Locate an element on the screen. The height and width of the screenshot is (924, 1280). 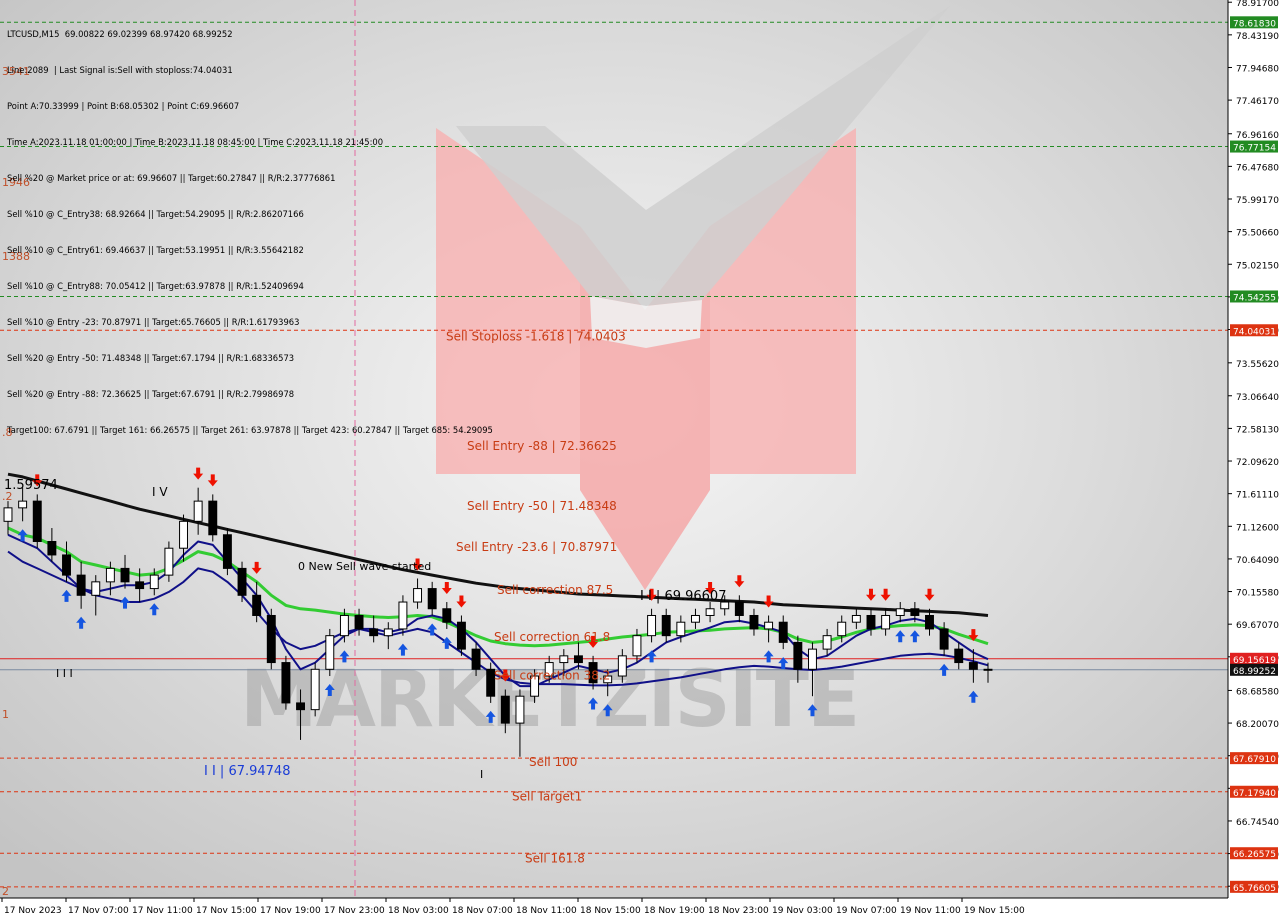
level-label: Sell 161.8 is located at coordinates (555, 858).